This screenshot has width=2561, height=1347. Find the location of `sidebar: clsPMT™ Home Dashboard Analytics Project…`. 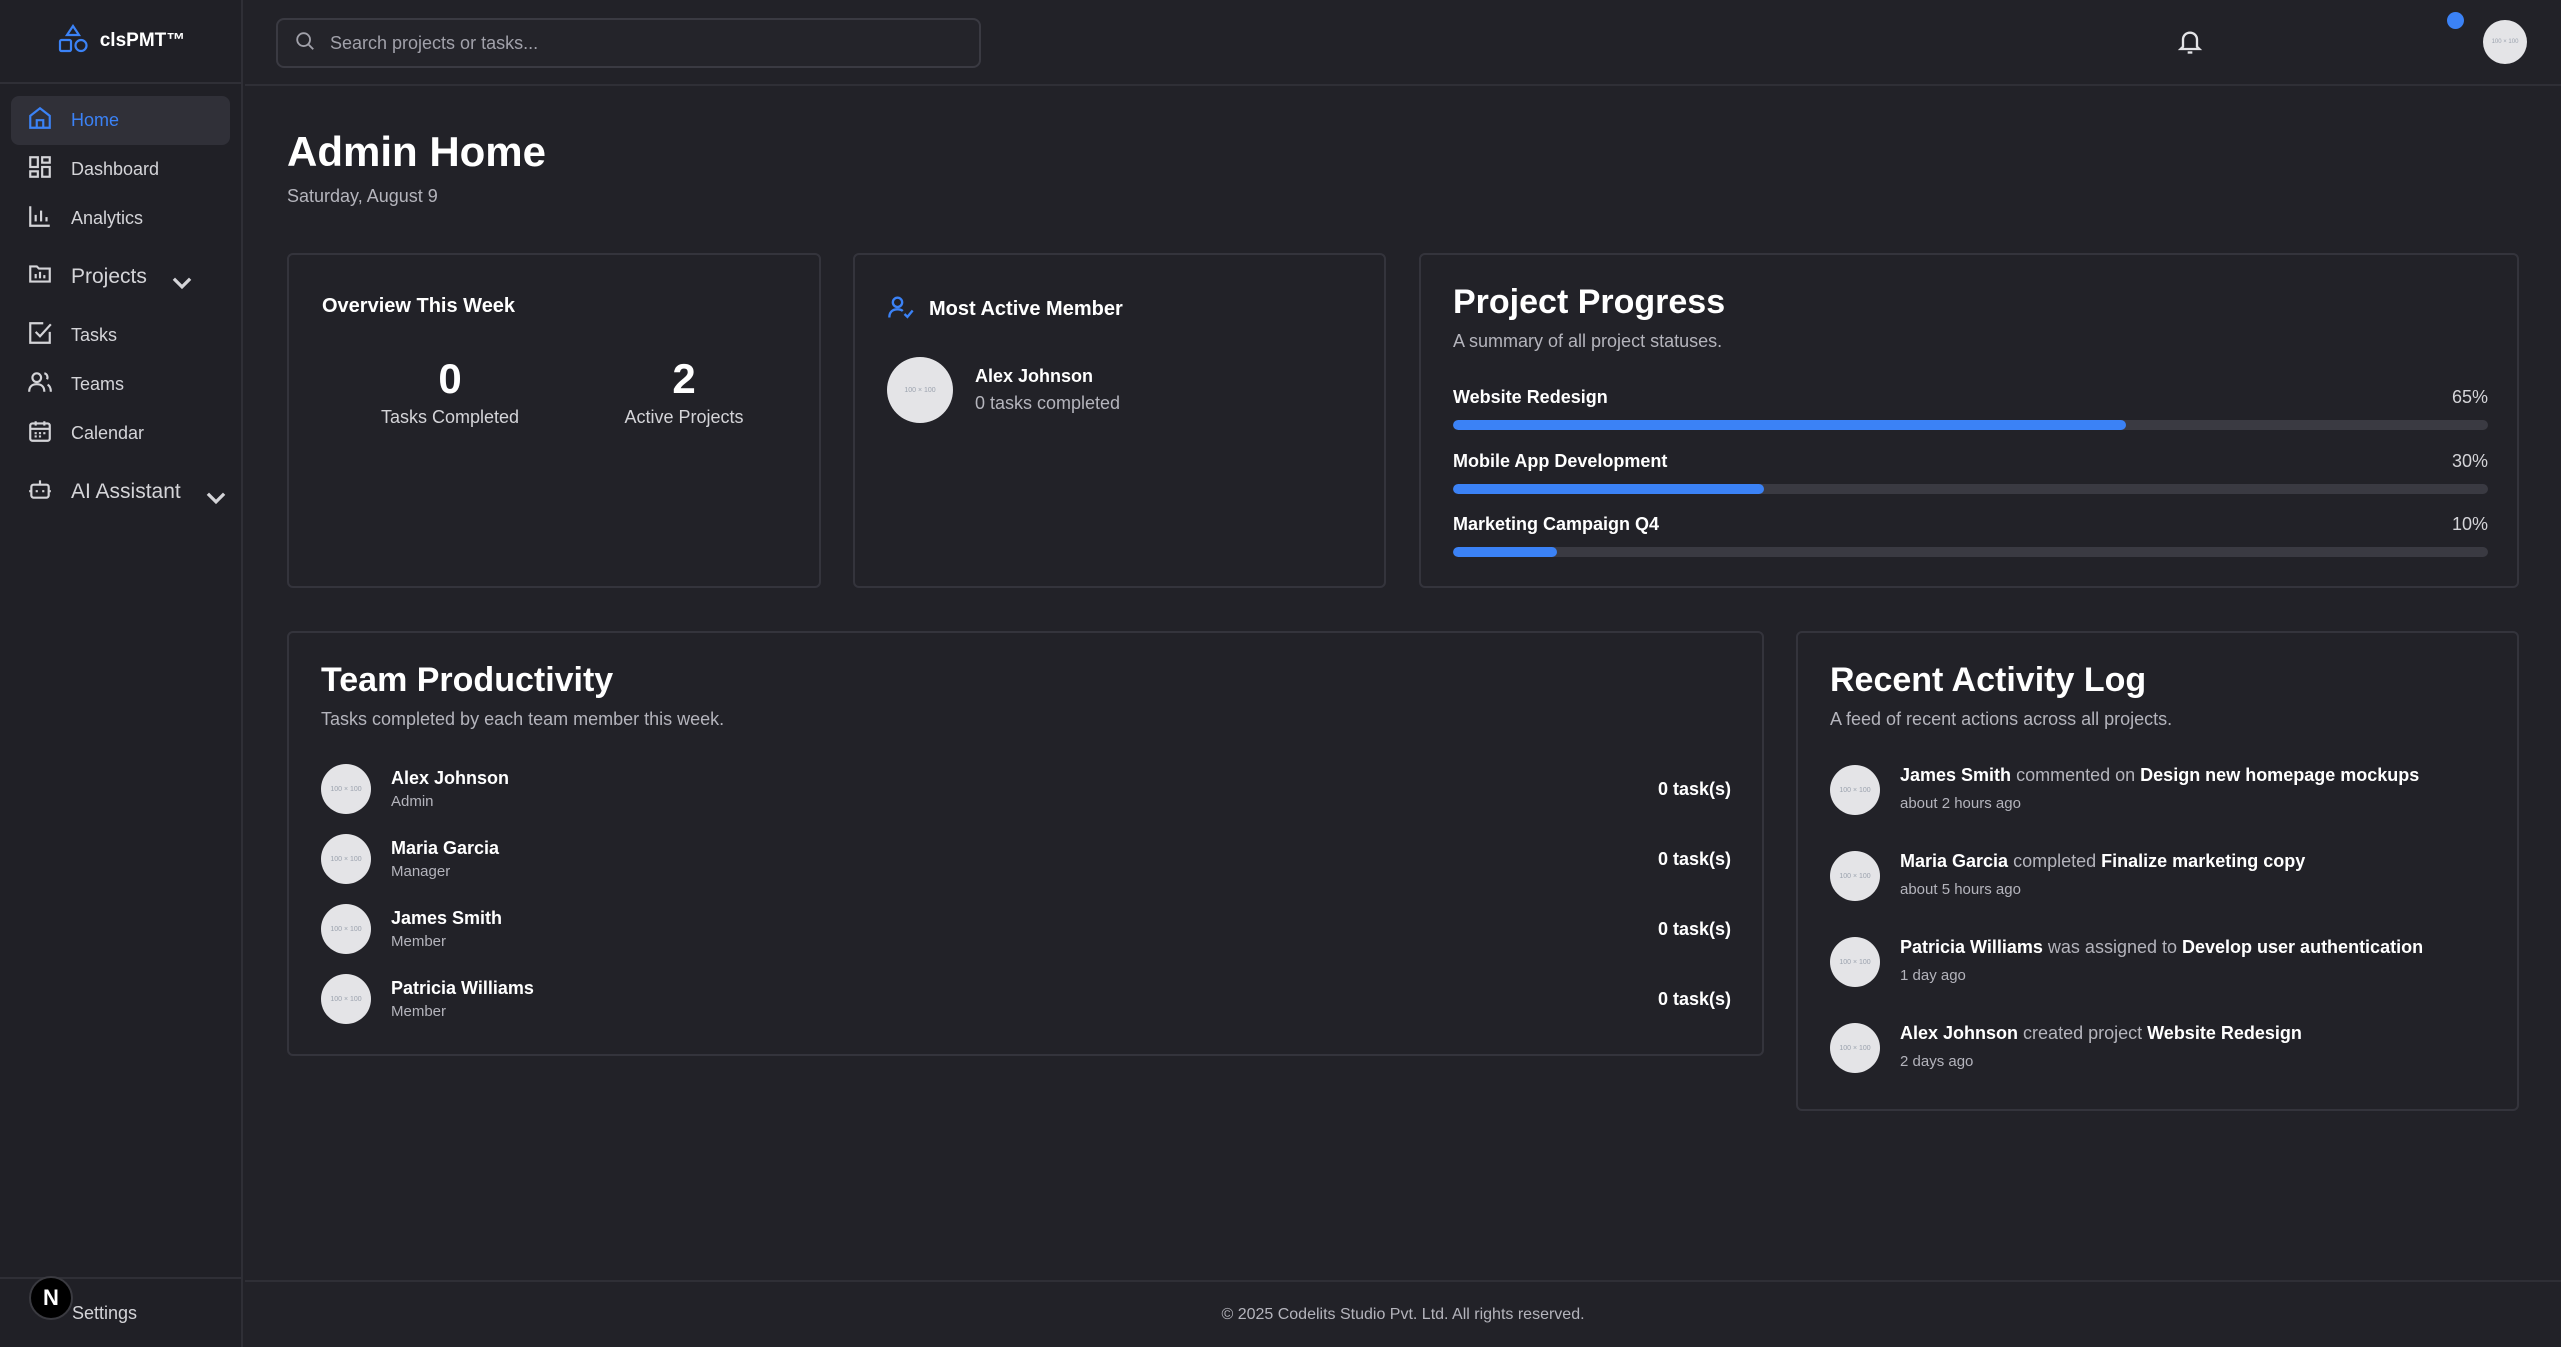

sidebar: clsPMT™ Home Dashboard Analytics Project… is located at coordinates (121, 673).